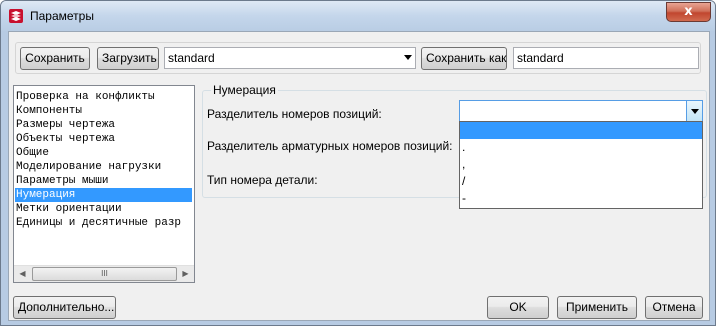 The height and width of the screenshot is (326, 716). What do you see at coordinates (358, 16) in the screenshot?
I see `title-bar: Параметры x` at bounding box center [358, 16].